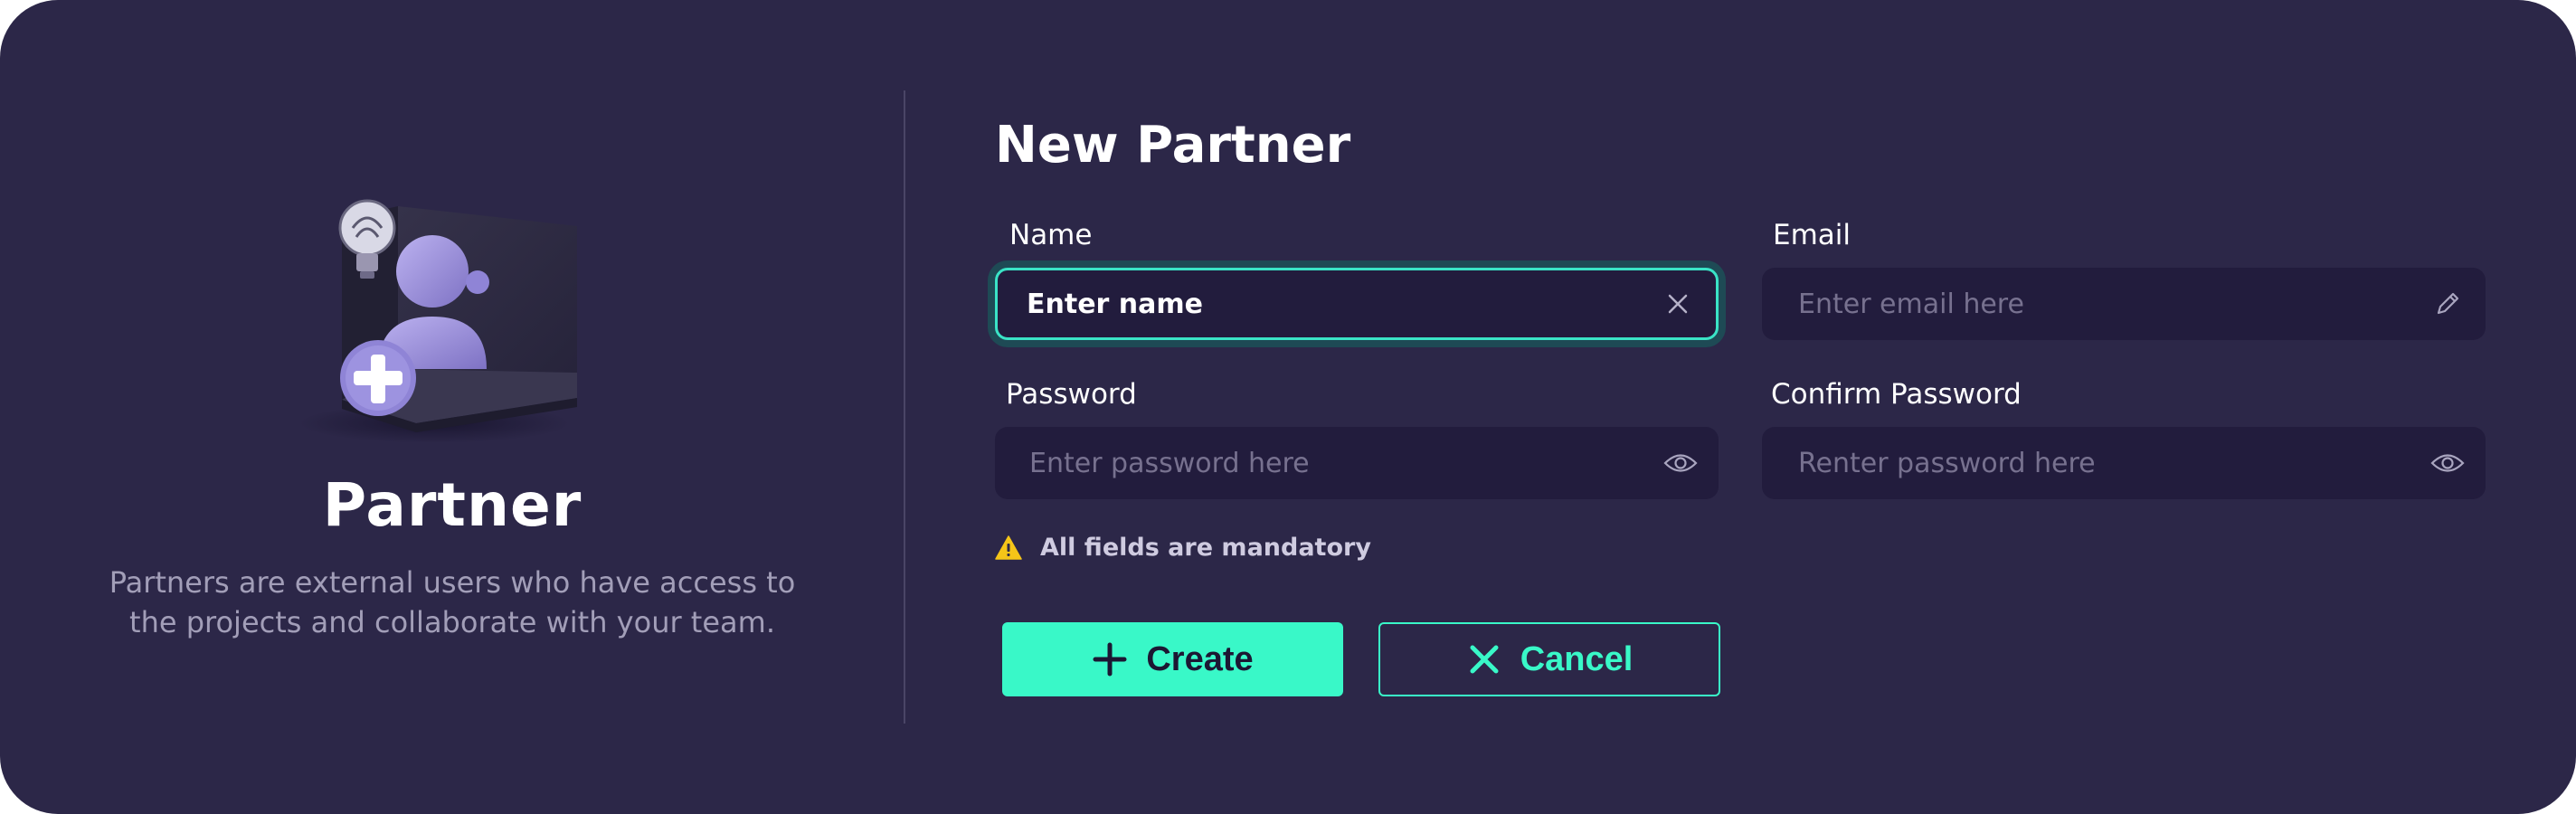 The width and height of the screenshot is (2576, 814). What do you see at coordinates (452, 505) in the screenshot?
I see `sidebar-title: Partner` at bounding box center [452, 505].